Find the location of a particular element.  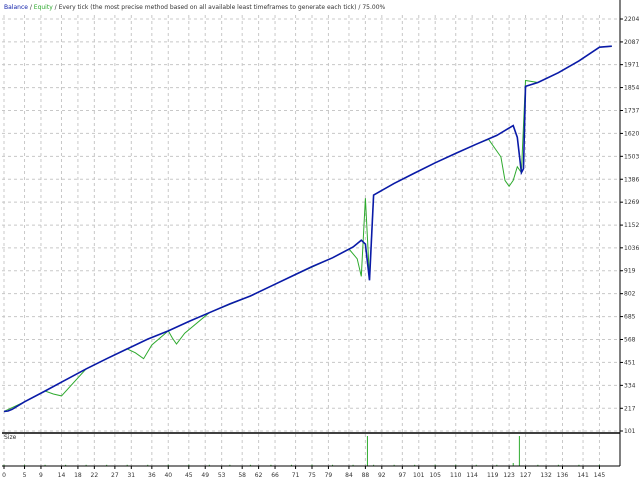

y-tick-label: 1854 is located at coordinates (631, 88).